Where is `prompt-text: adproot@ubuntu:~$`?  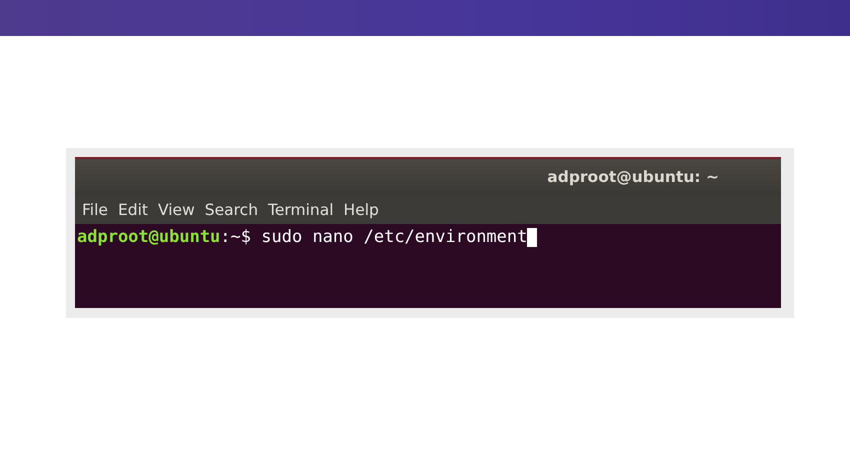
prompt-text: adproot@ubuntu:~$ is located at coordinates (164, 237).